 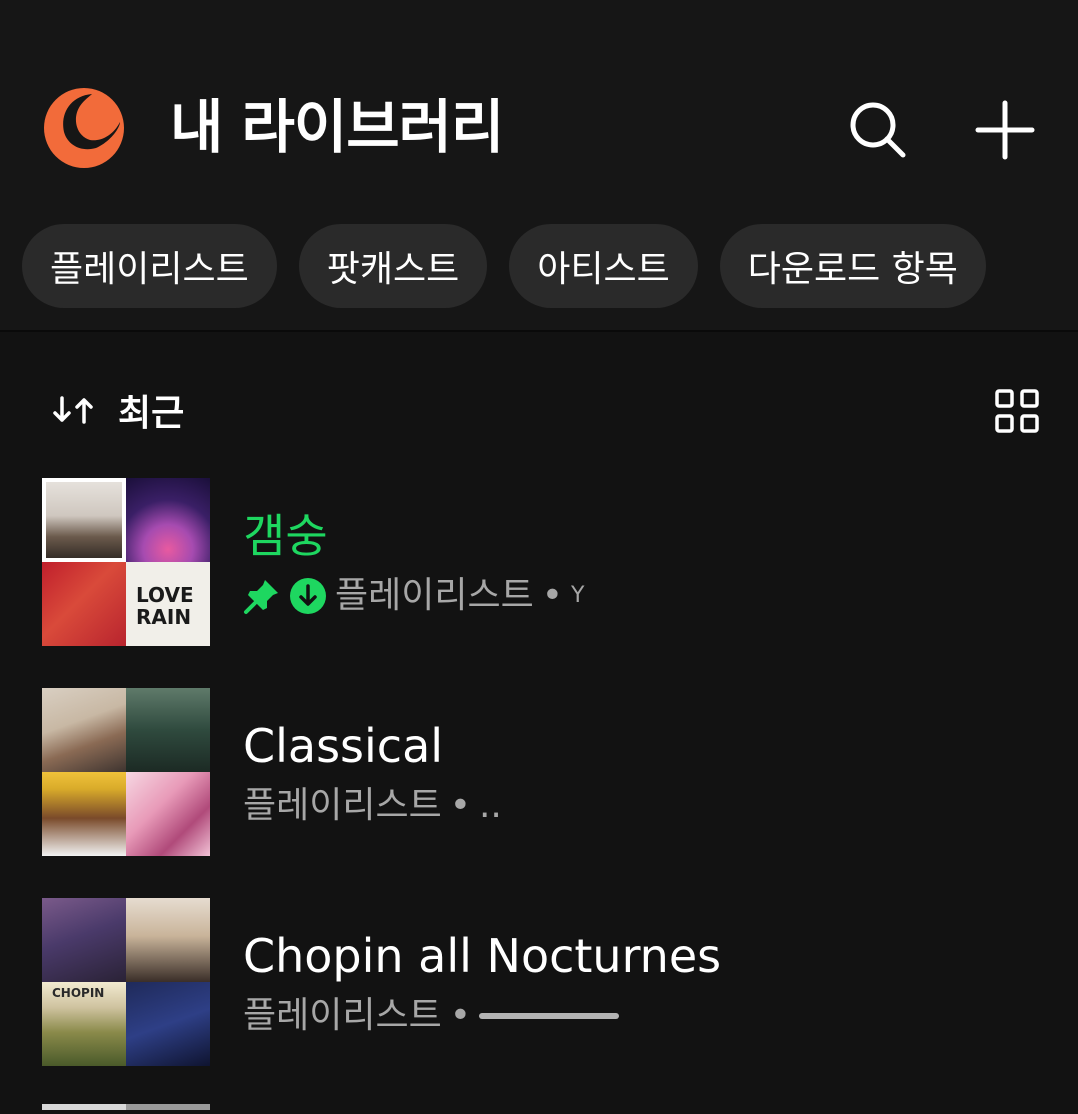 I want to click on filter-chip-playlists: 플레이리스트, so click(x=149, y=266).